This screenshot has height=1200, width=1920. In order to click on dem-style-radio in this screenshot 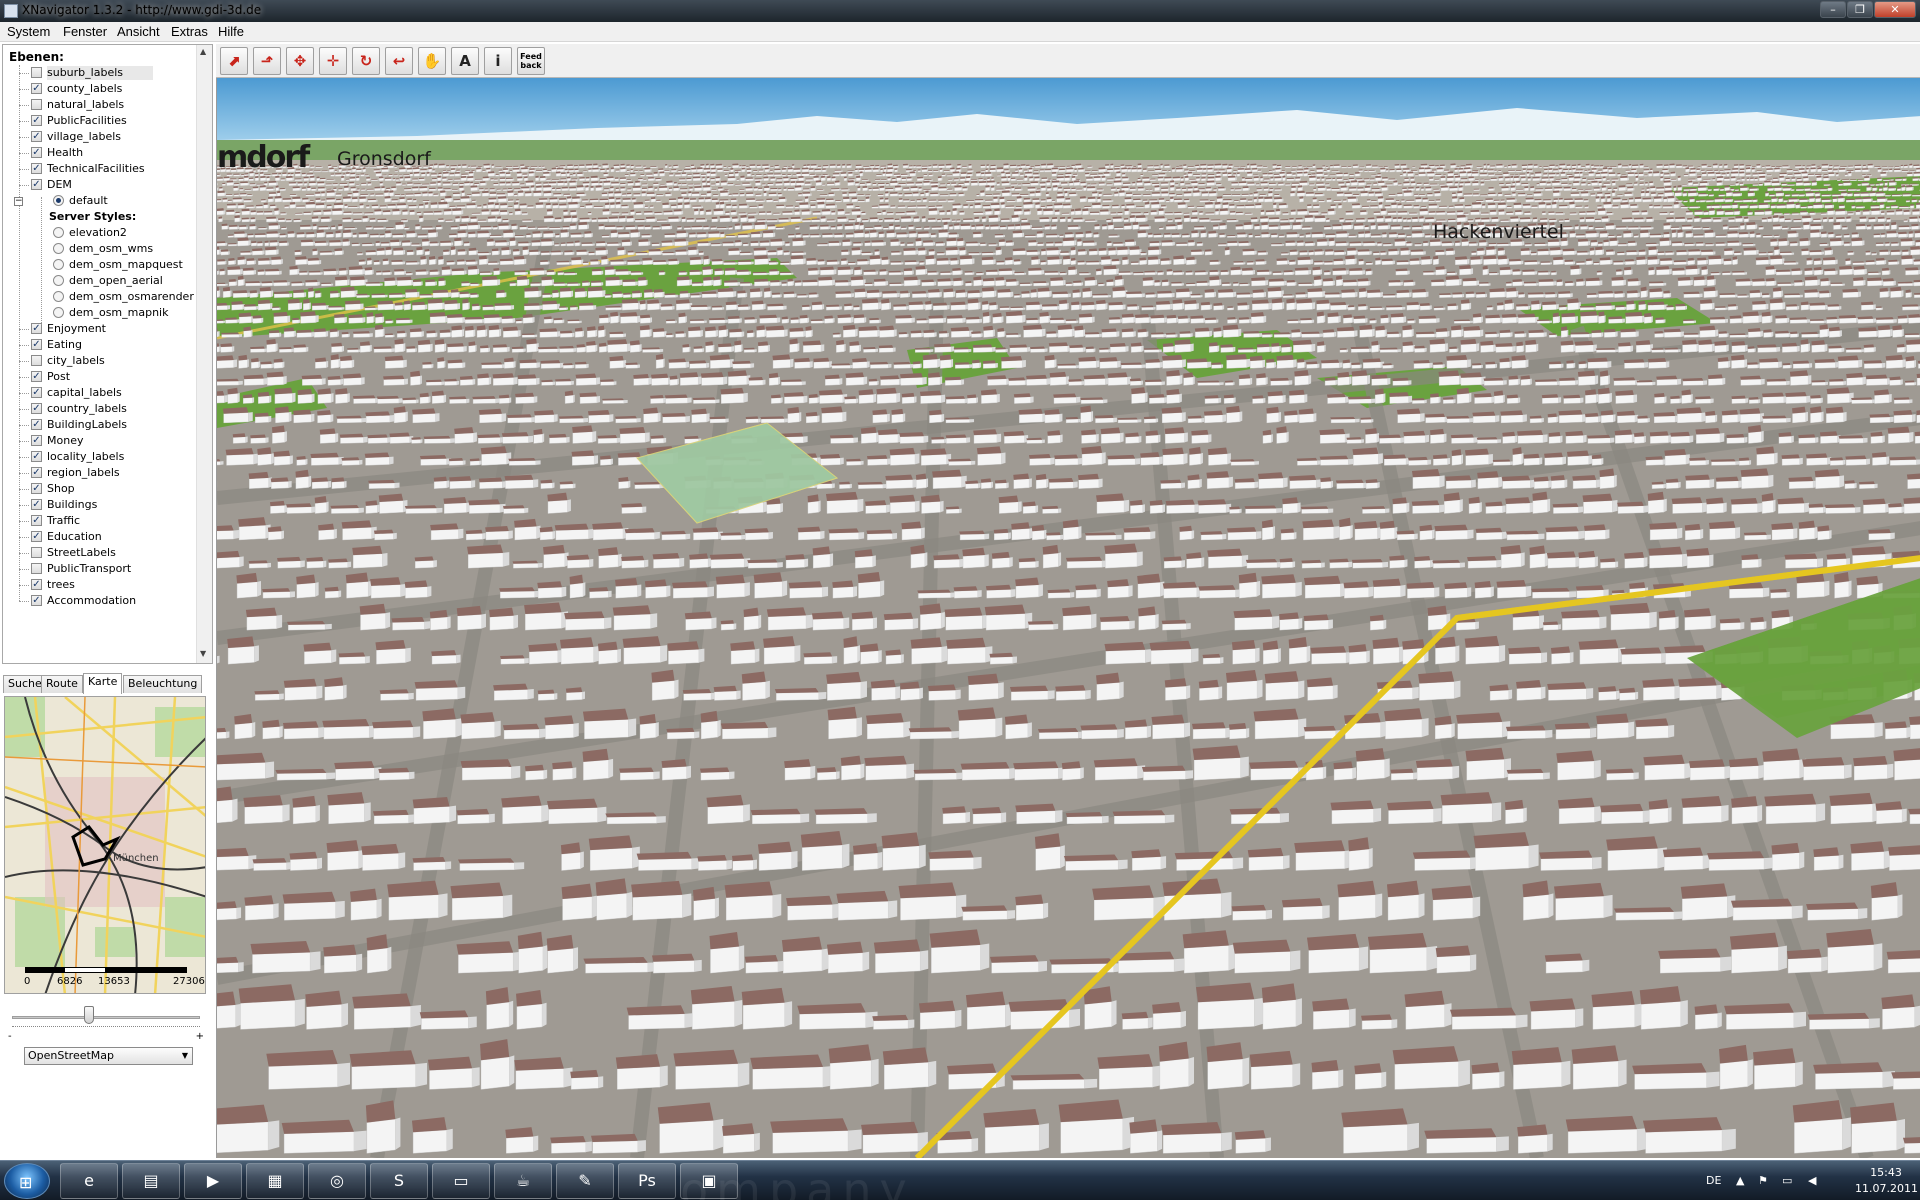, I will do `click(58, 200)`.